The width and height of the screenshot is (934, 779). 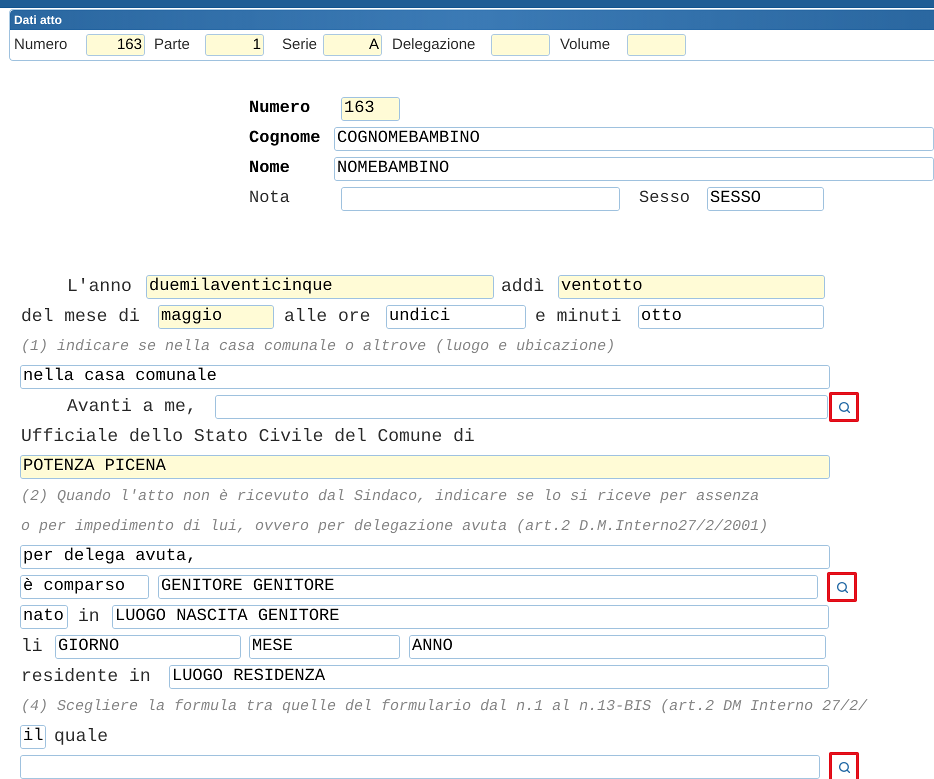 I want to click on text-field: GENITORE GENITORE, so click(x=488, y=587).